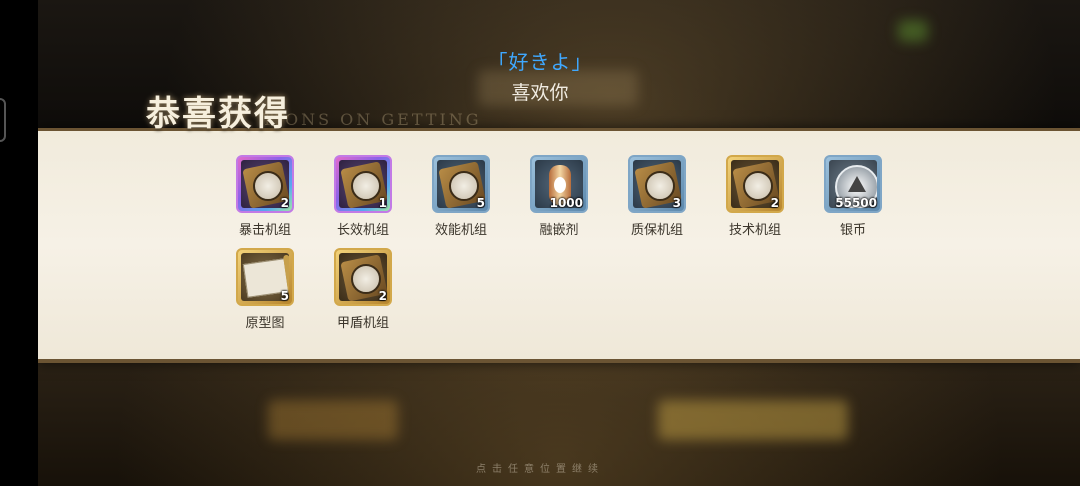 This screenshot has height=486, width=1080. I want to click on reward-item: 3 质保机组, so click(657, 196).